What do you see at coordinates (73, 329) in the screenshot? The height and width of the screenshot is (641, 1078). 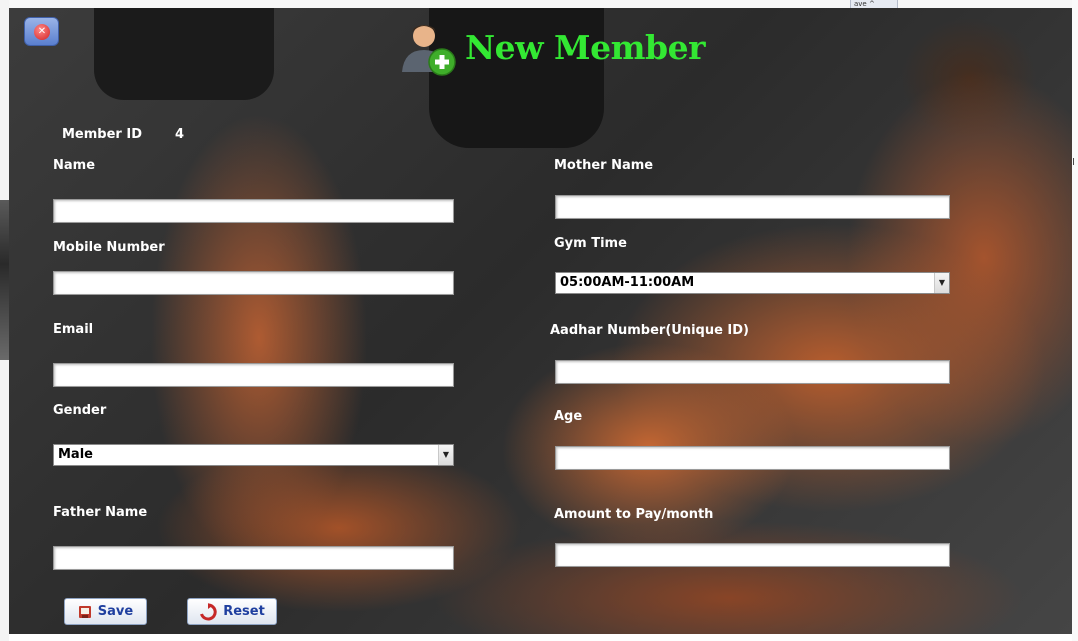 I see `email-label: Email` at bounding box center [73, 329].